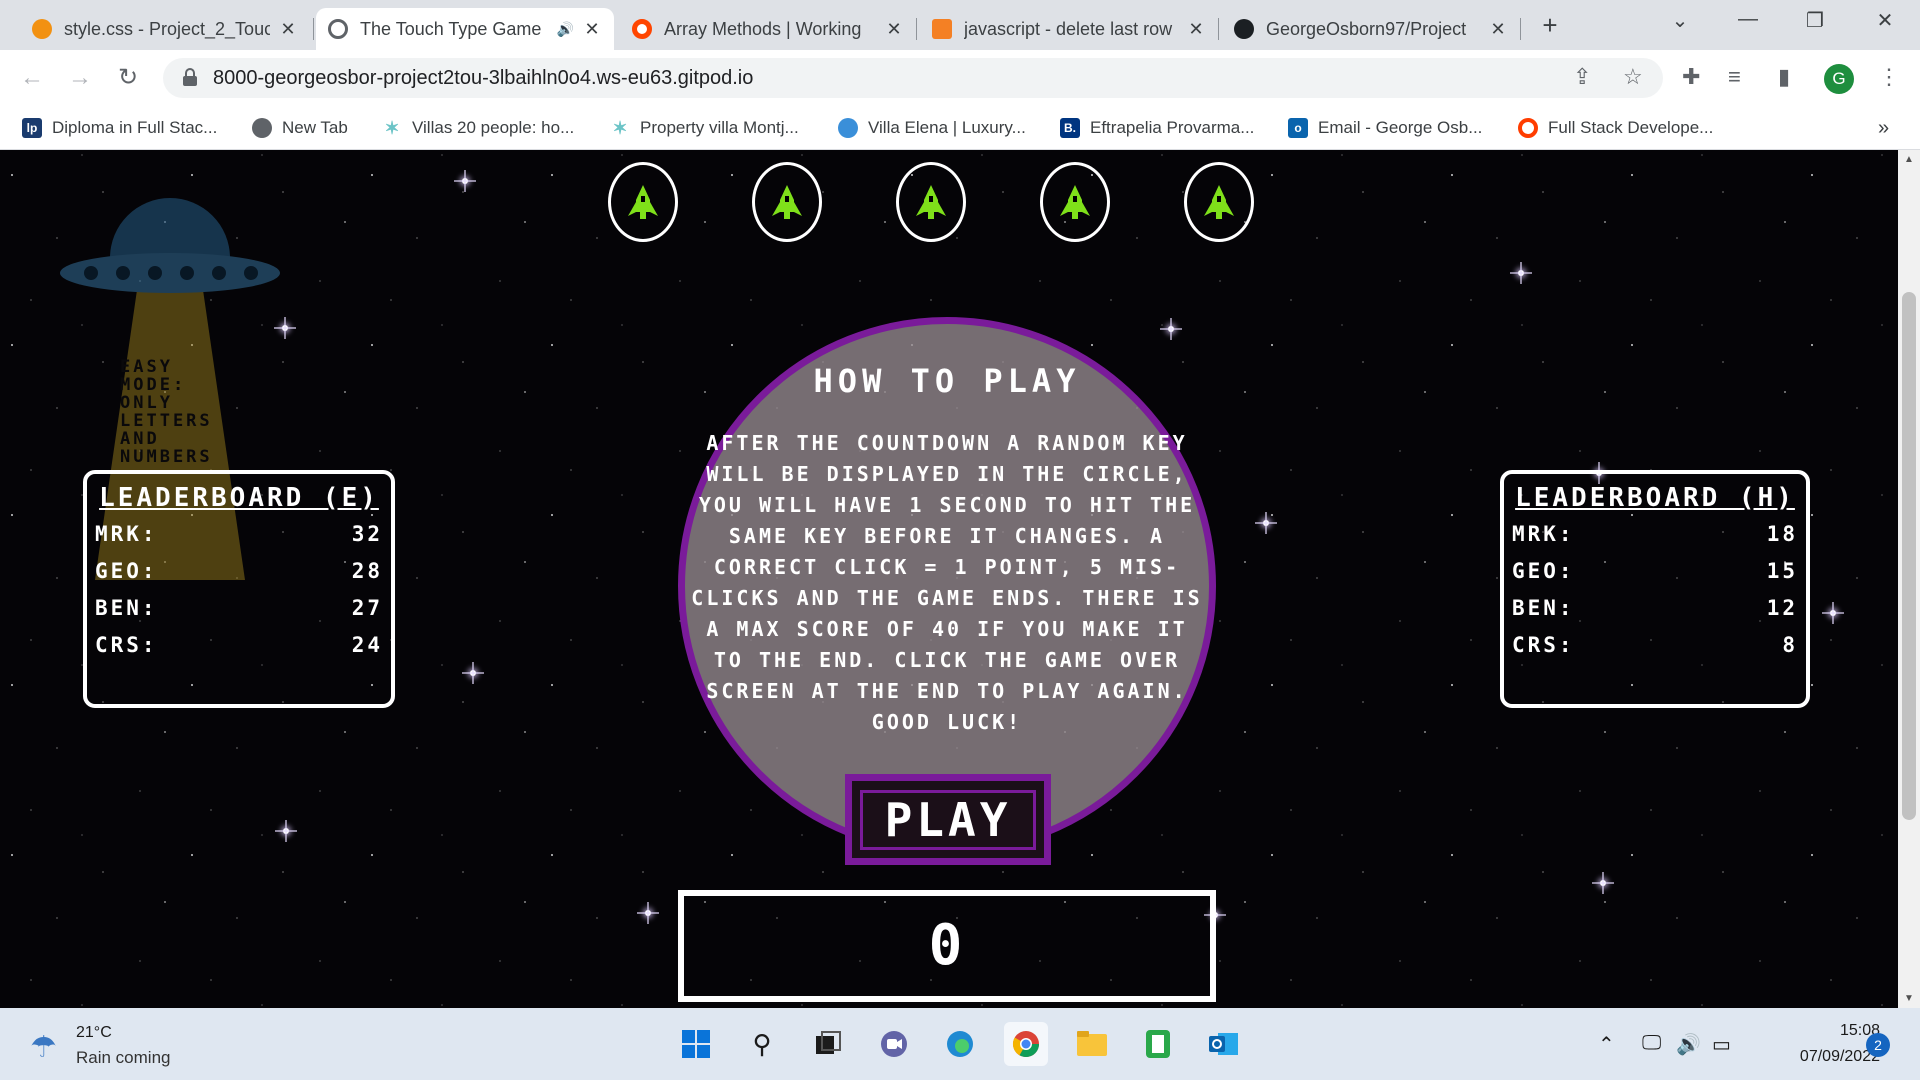  I want to click on player-name: CRS:, so click(1543, 645).